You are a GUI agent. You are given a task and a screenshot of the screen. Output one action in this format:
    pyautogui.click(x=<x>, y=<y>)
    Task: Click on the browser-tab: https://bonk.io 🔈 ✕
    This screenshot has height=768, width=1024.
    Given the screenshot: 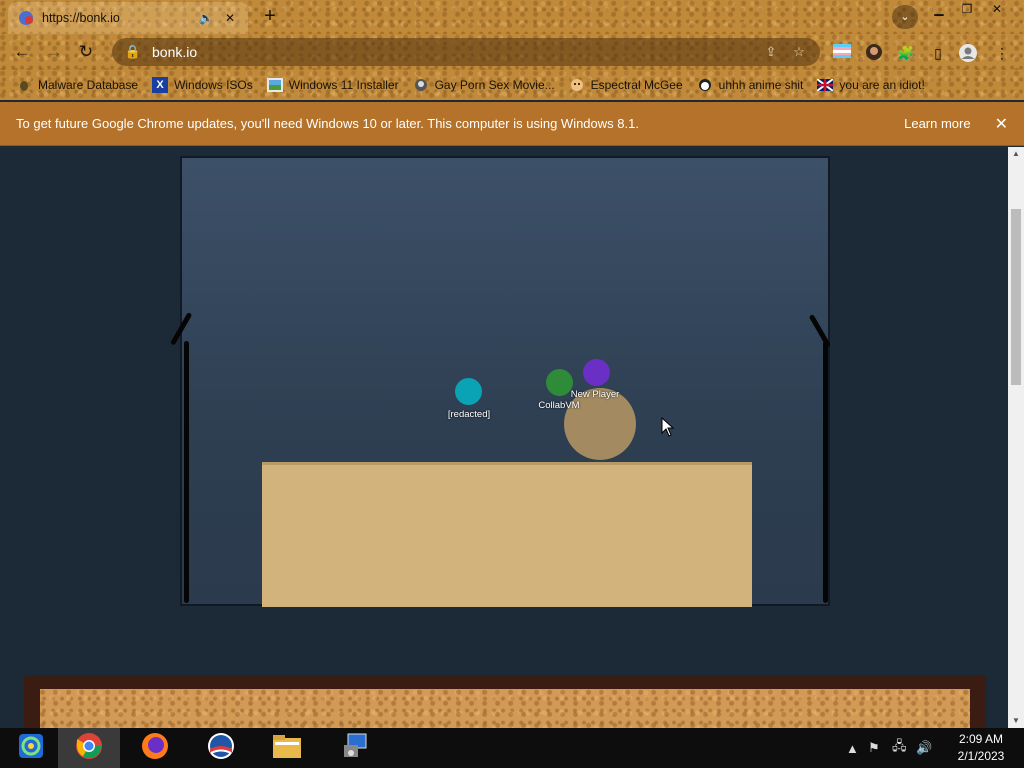 What is the action you would take?
    pyautogui.click(x=128, y=18)
    